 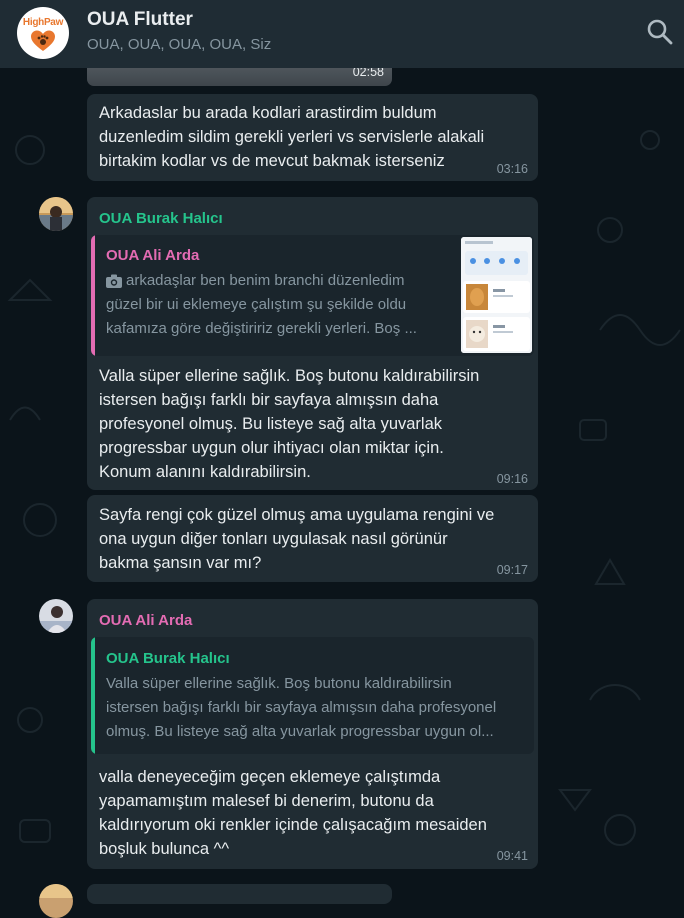 I want to click on message-time: 09:16, so click(x=512, y=479).